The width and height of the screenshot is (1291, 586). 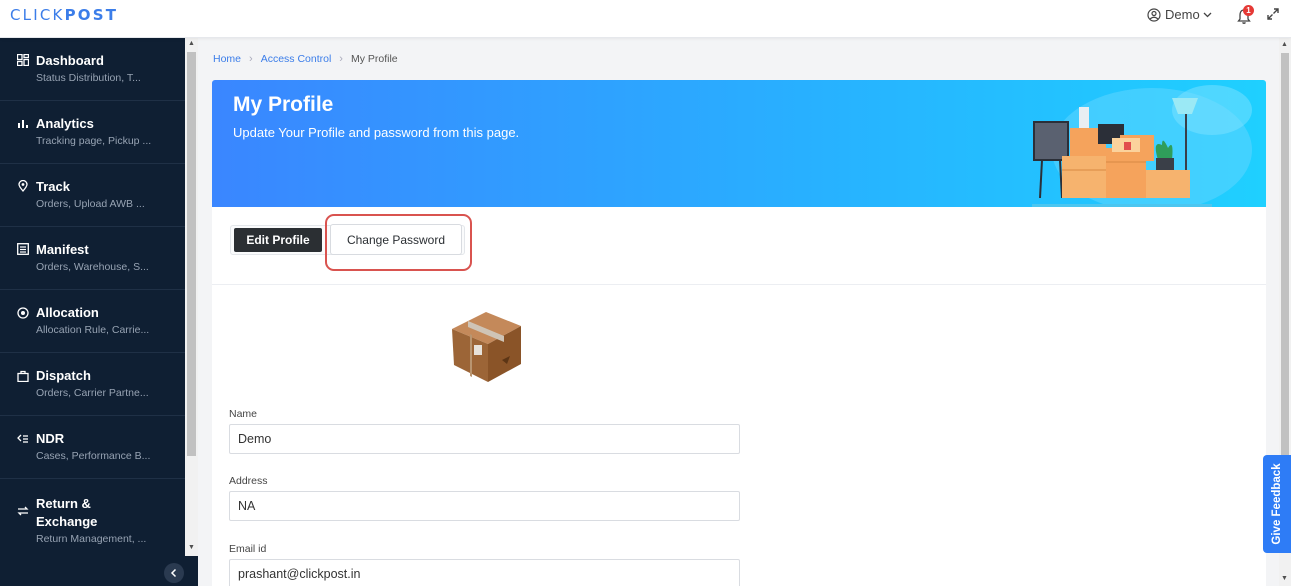 I want to click on bar-chart-icon, so click(x=23, y=124).